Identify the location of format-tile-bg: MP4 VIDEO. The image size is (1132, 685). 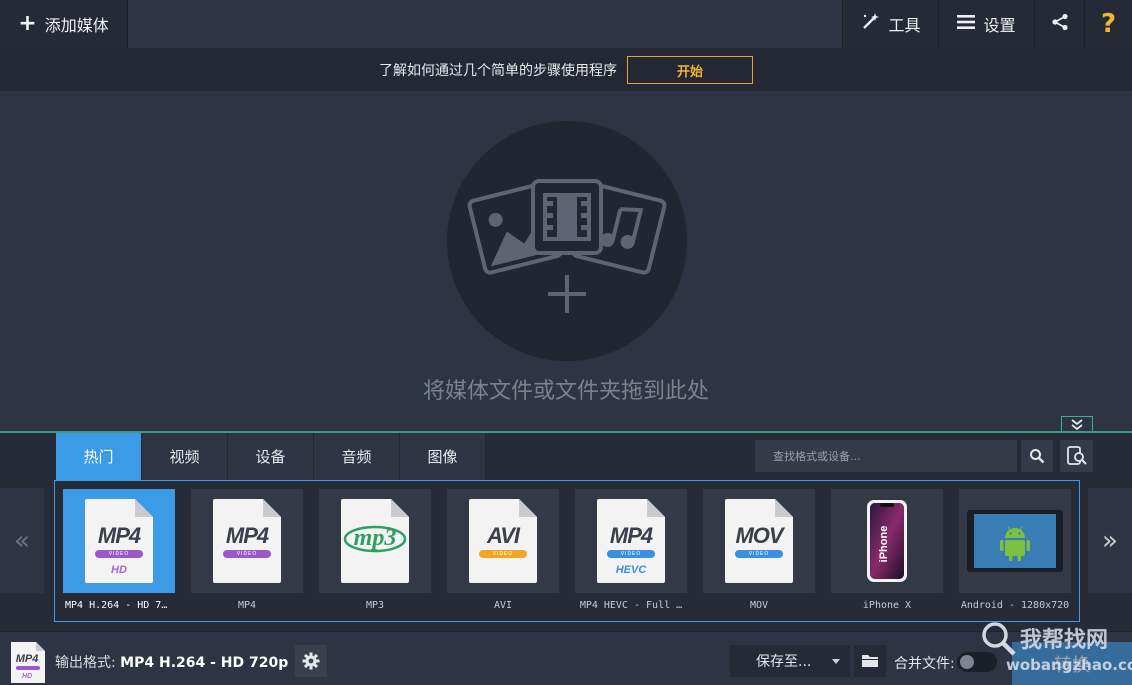
(247, 541).